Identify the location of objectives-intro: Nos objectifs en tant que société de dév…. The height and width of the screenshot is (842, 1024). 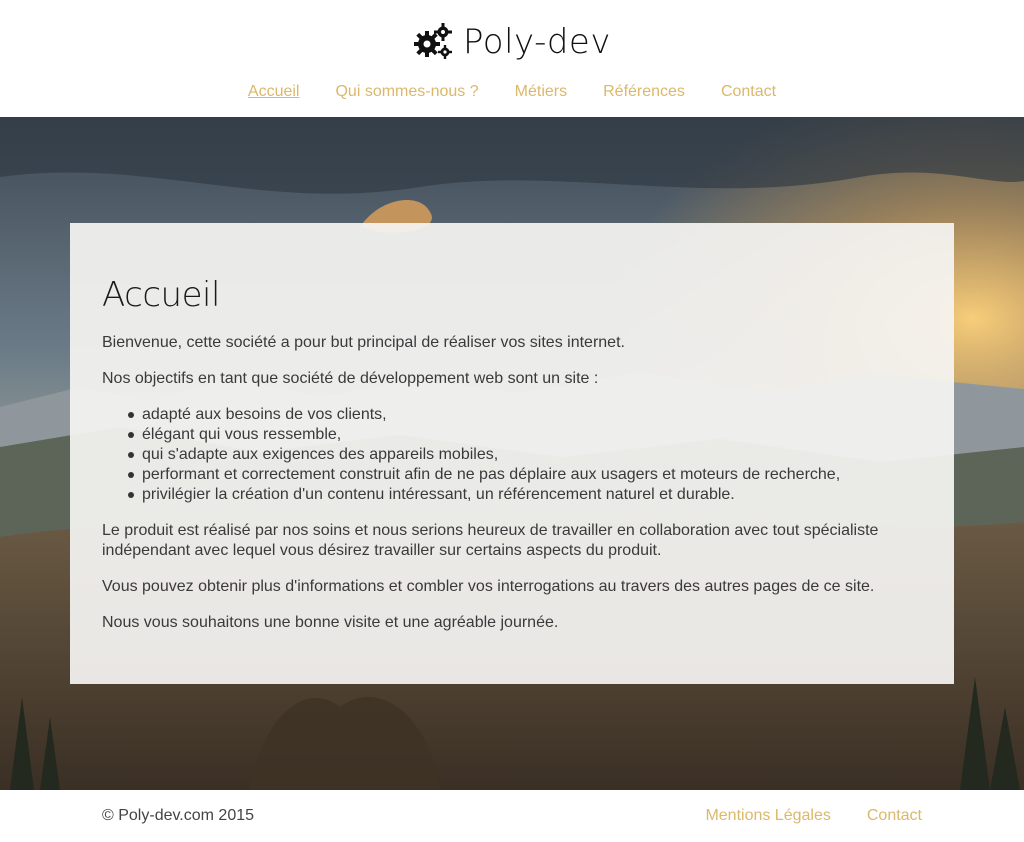
(350, 378).